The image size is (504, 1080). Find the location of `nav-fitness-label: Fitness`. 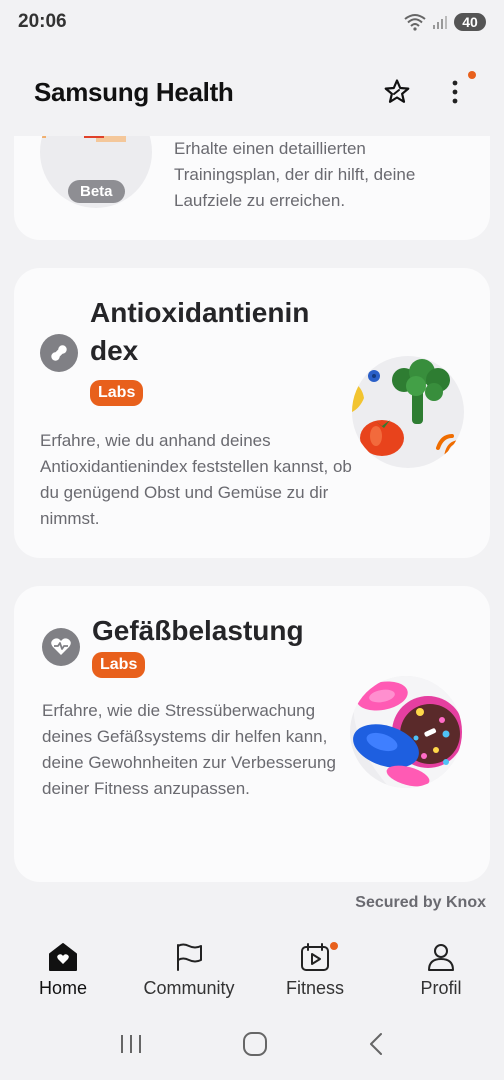

nav-fitness-label: Fitness is located at coordinates (315, 988).